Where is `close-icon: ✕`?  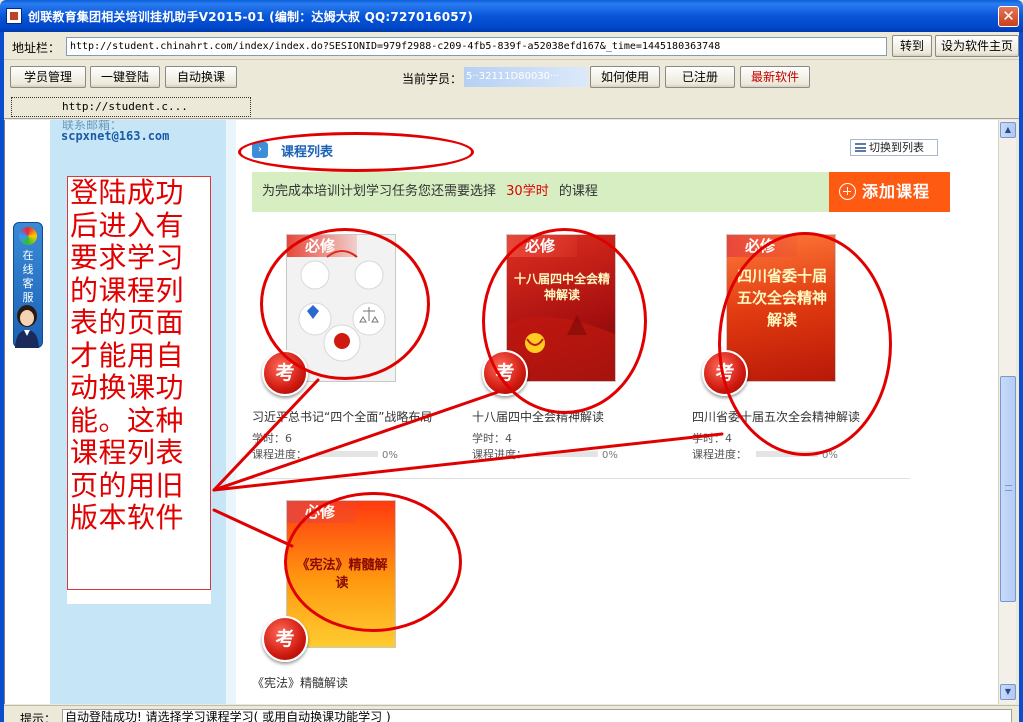
close-icon: ✕ is located at coordinates (1008, 16).